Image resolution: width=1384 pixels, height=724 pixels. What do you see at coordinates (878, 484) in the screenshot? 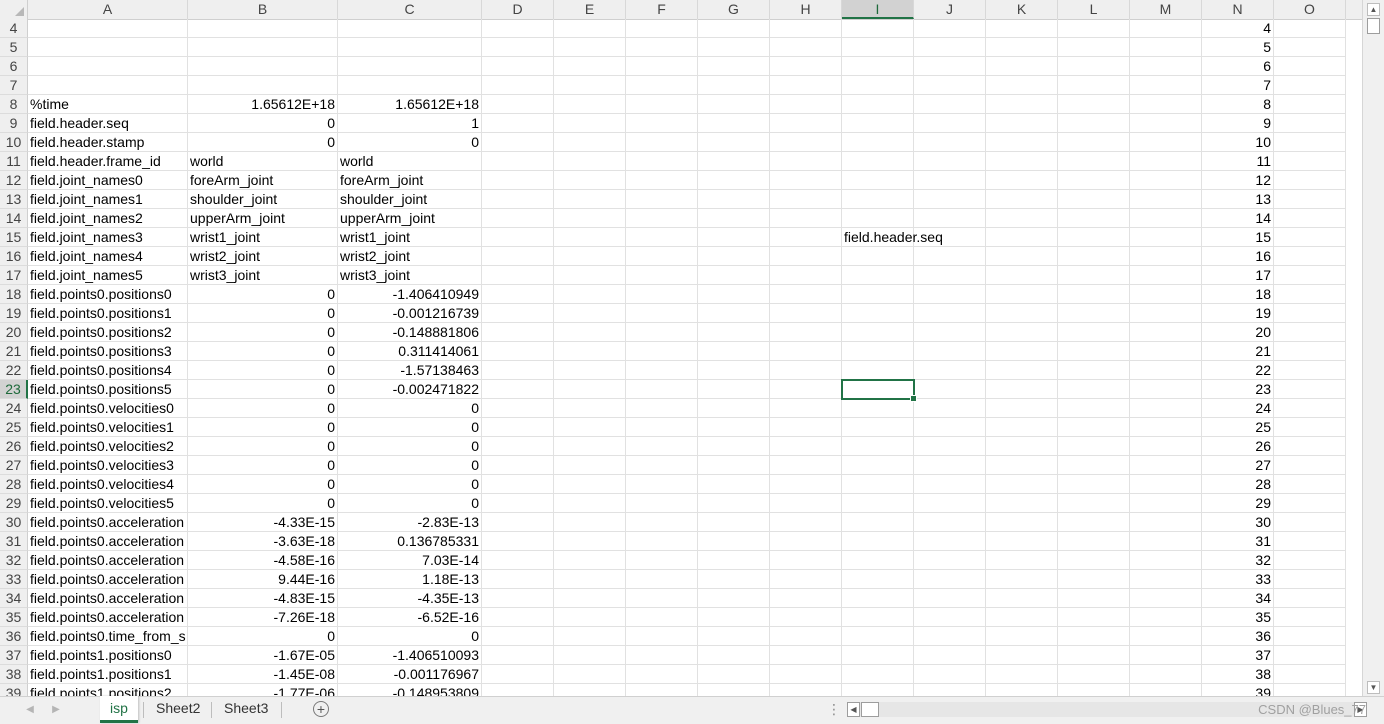
I see `cell-i28` at bounding box center [878, 484].